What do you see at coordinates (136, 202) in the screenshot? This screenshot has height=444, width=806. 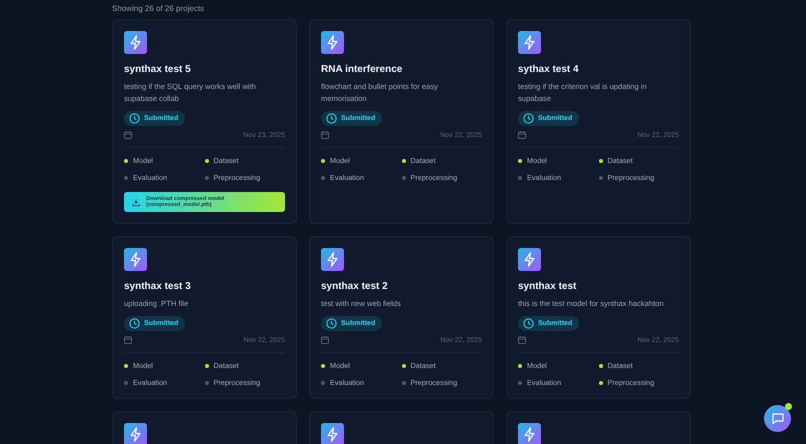 I see `download-icon` at bounding box center [136, 202].